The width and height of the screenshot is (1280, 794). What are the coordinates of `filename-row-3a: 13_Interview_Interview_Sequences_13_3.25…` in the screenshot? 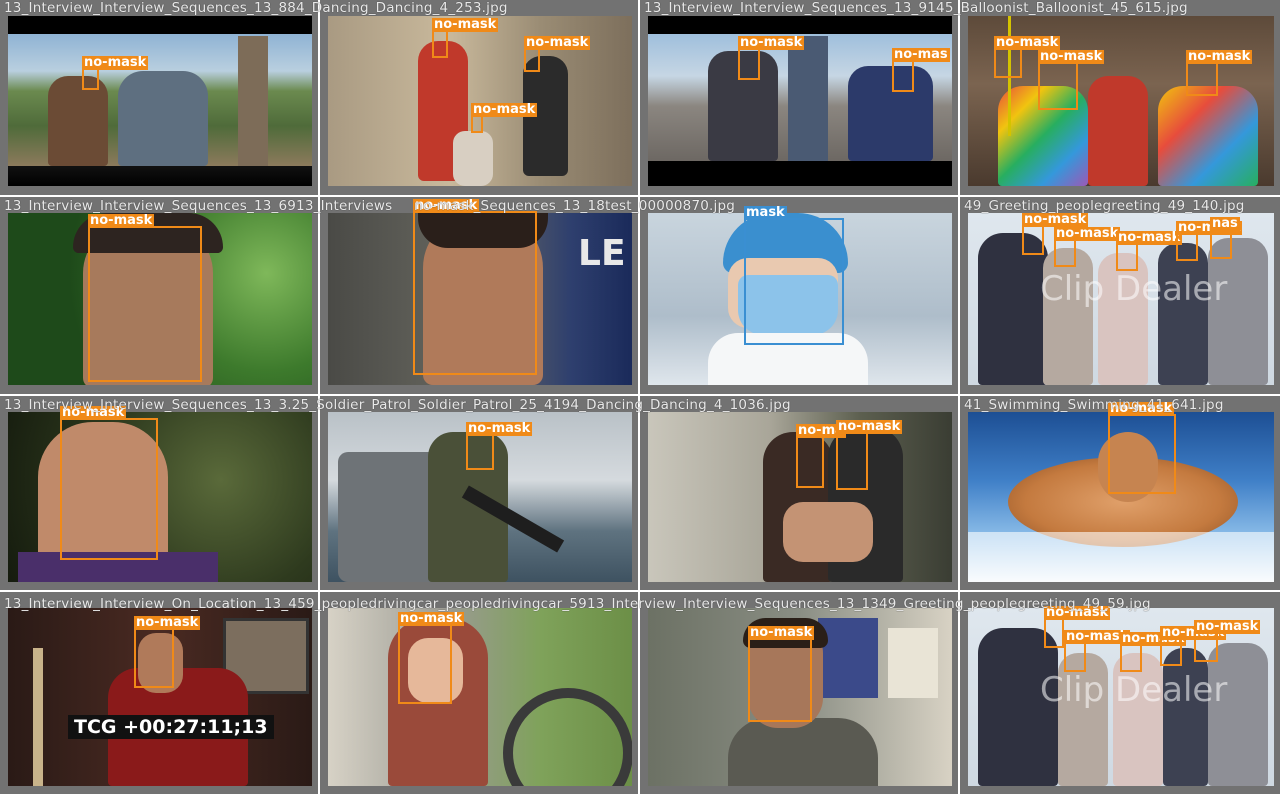 It's located at (397, 405).